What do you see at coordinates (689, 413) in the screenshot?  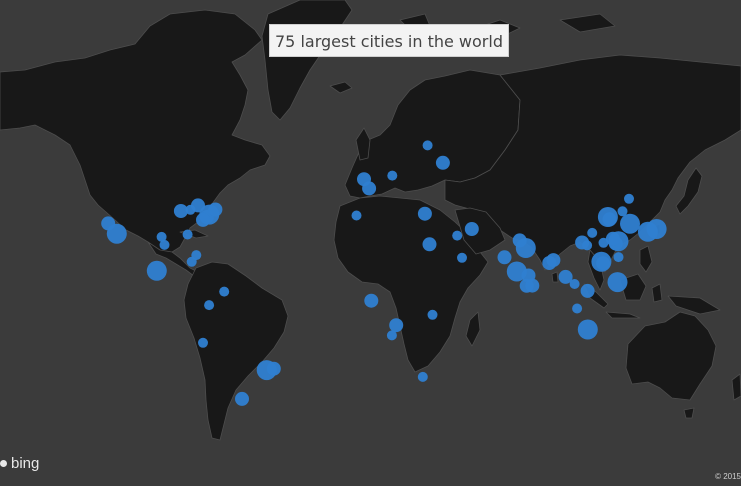 I see `tasmania` at bounding box center [689, 413].